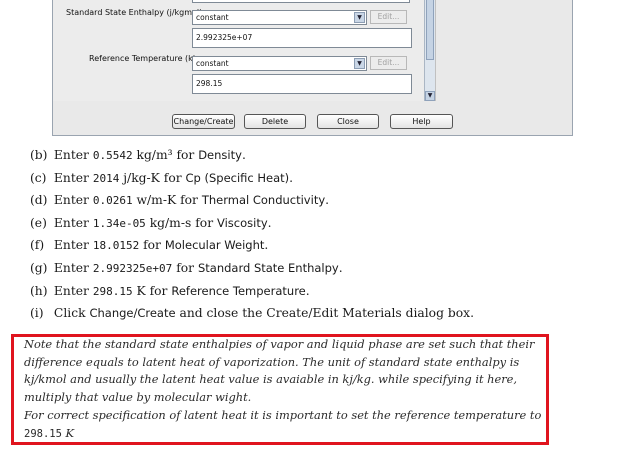 This screenshot has height=462, width=625. I want to click on step-tag: (h), so click(39, 290).